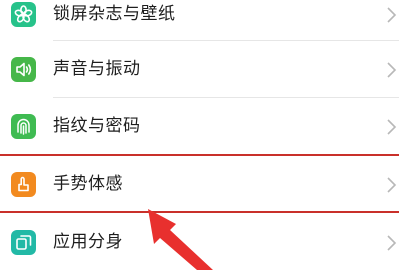 This screenshot has height=271, width=399. What do you see at coordinates (23, 184) in the screenshot?
I see `hand-gesture-icon` at bounding box center [23, 184].